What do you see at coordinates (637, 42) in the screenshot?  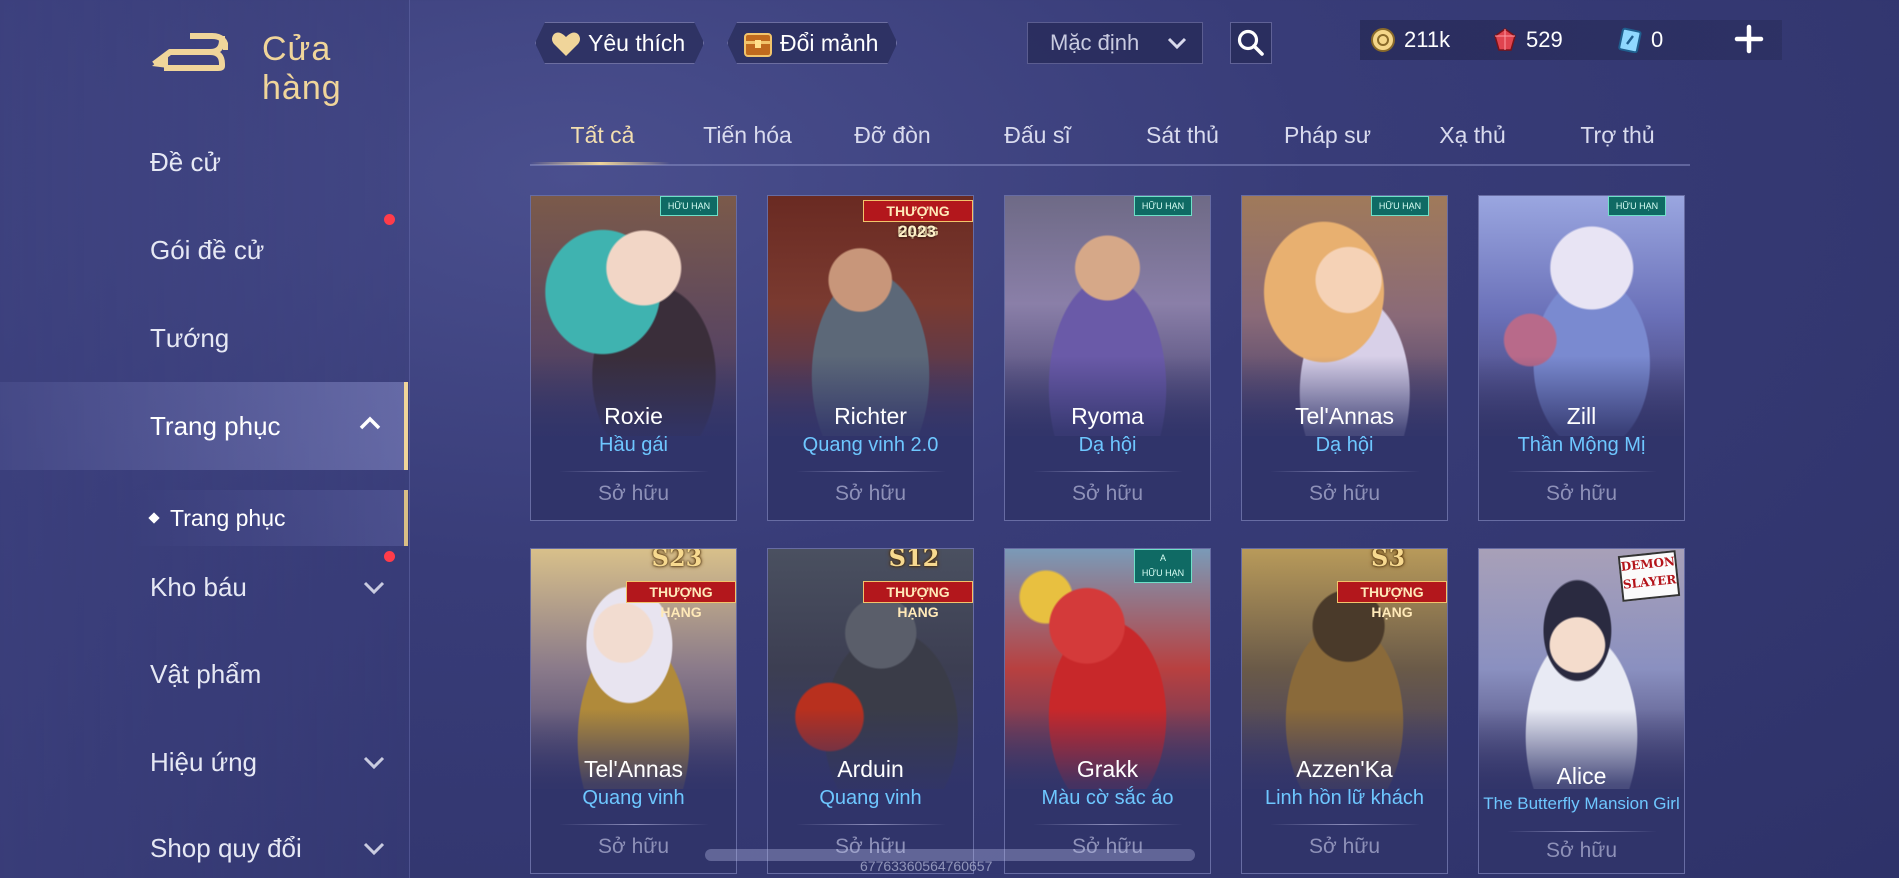 I see `favorites-label: Yêu thích` at bounding box center [637, 42].